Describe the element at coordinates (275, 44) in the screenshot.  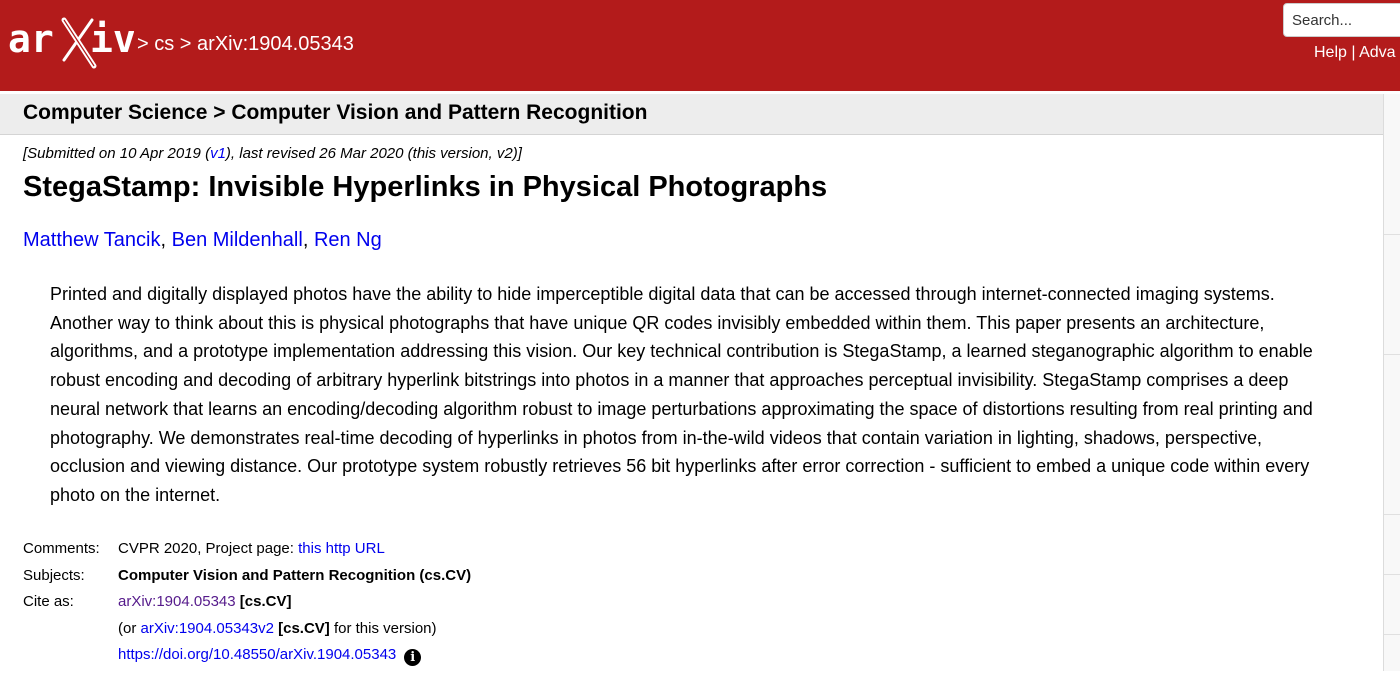
I see `breadcrumb-paper-id: arXiv:1904.05343` at that location.